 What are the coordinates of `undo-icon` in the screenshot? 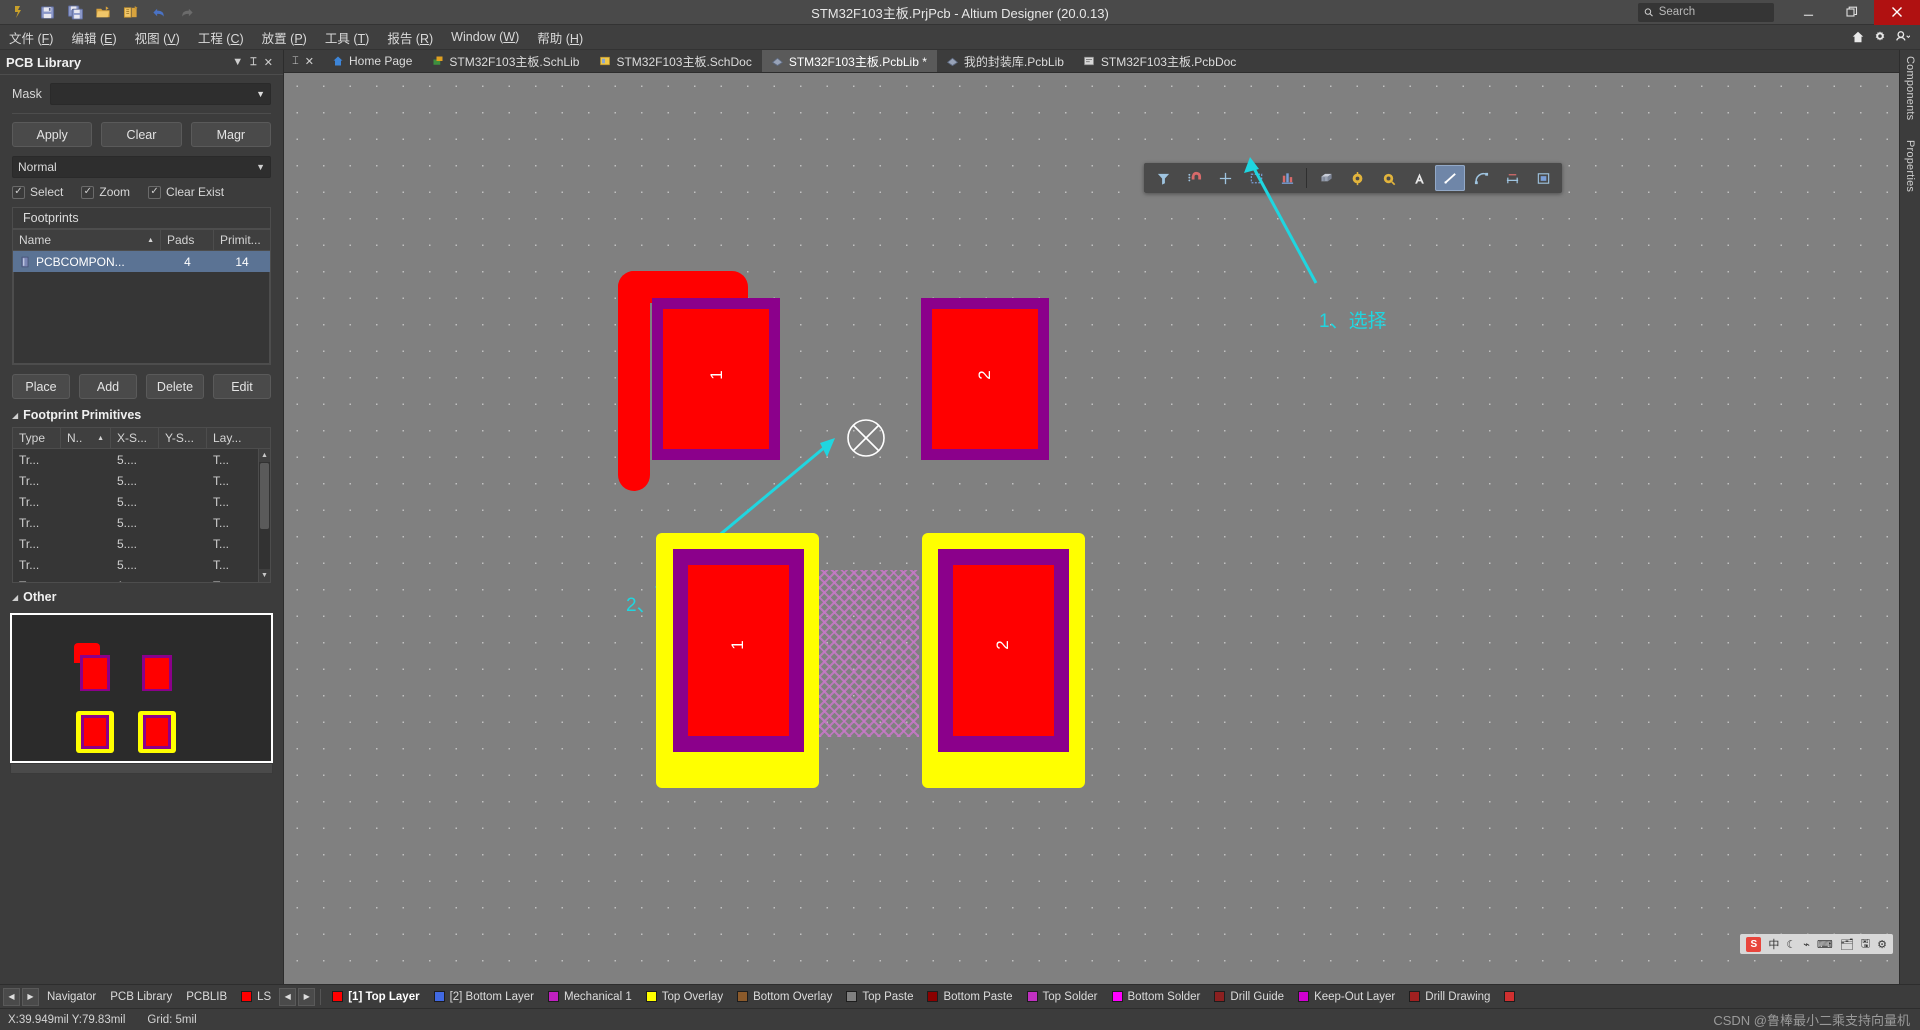 It's located at (159, 12).